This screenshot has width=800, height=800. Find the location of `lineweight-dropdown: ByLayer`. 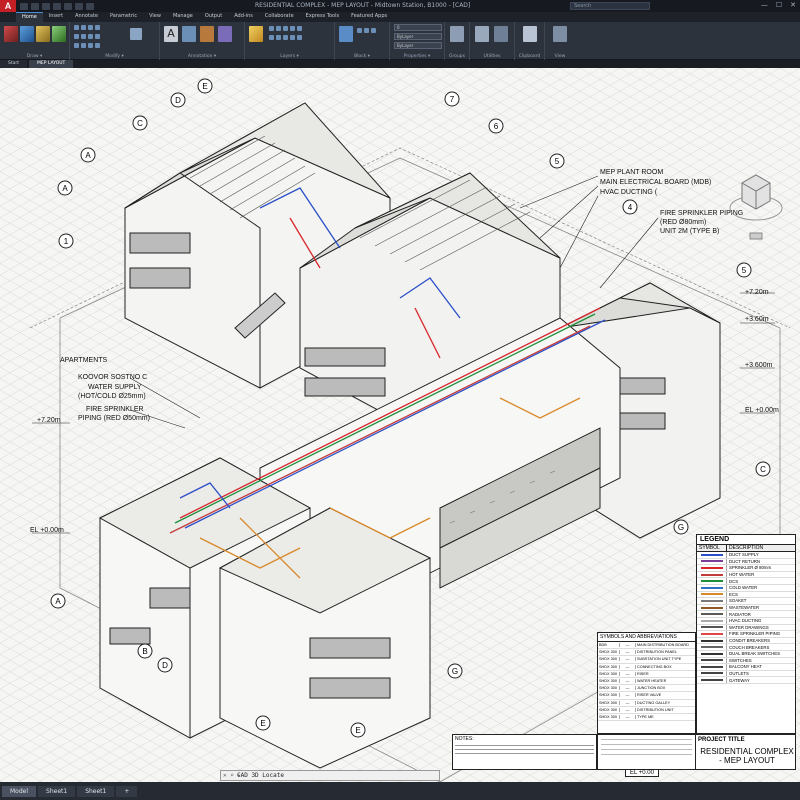

lineweight-dropdown: ByLayer is located at coordinates (418, 45).